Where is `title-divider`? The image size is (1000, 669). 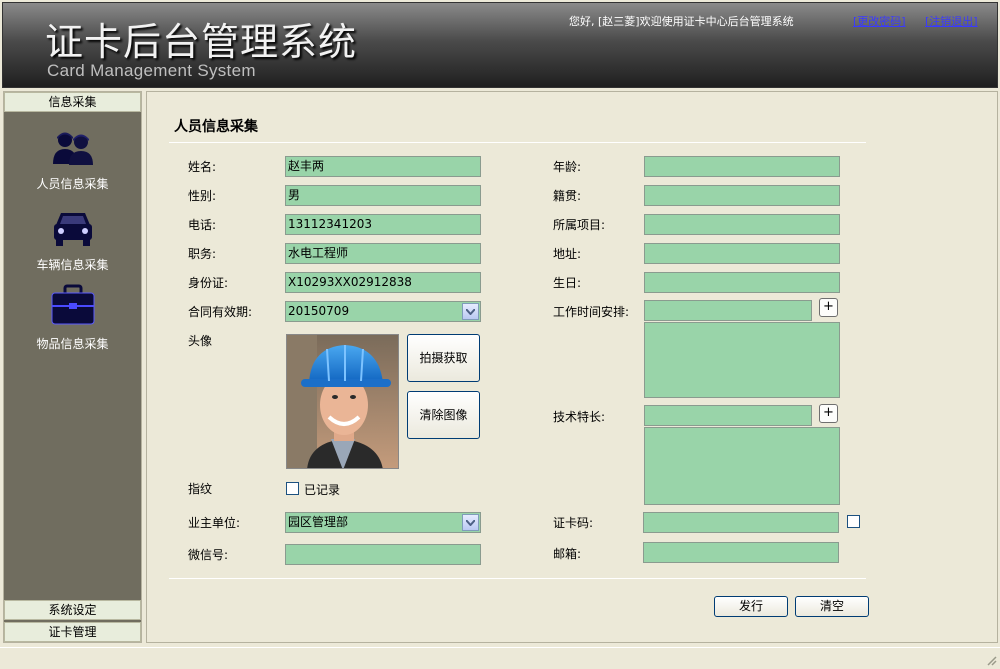
title-divider is located at coordinates (517, 142).